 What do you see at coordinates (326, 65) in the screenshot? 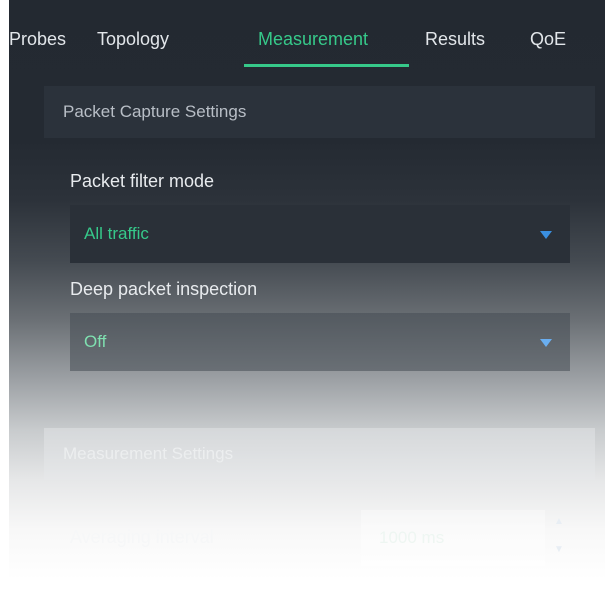
I see `active-tab-indicator` at bounding box center [326, 65].